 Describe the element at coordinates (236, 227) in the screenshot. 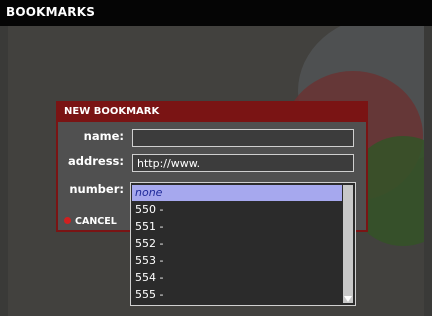

I see `dropdown-option: 551 -` at that location.